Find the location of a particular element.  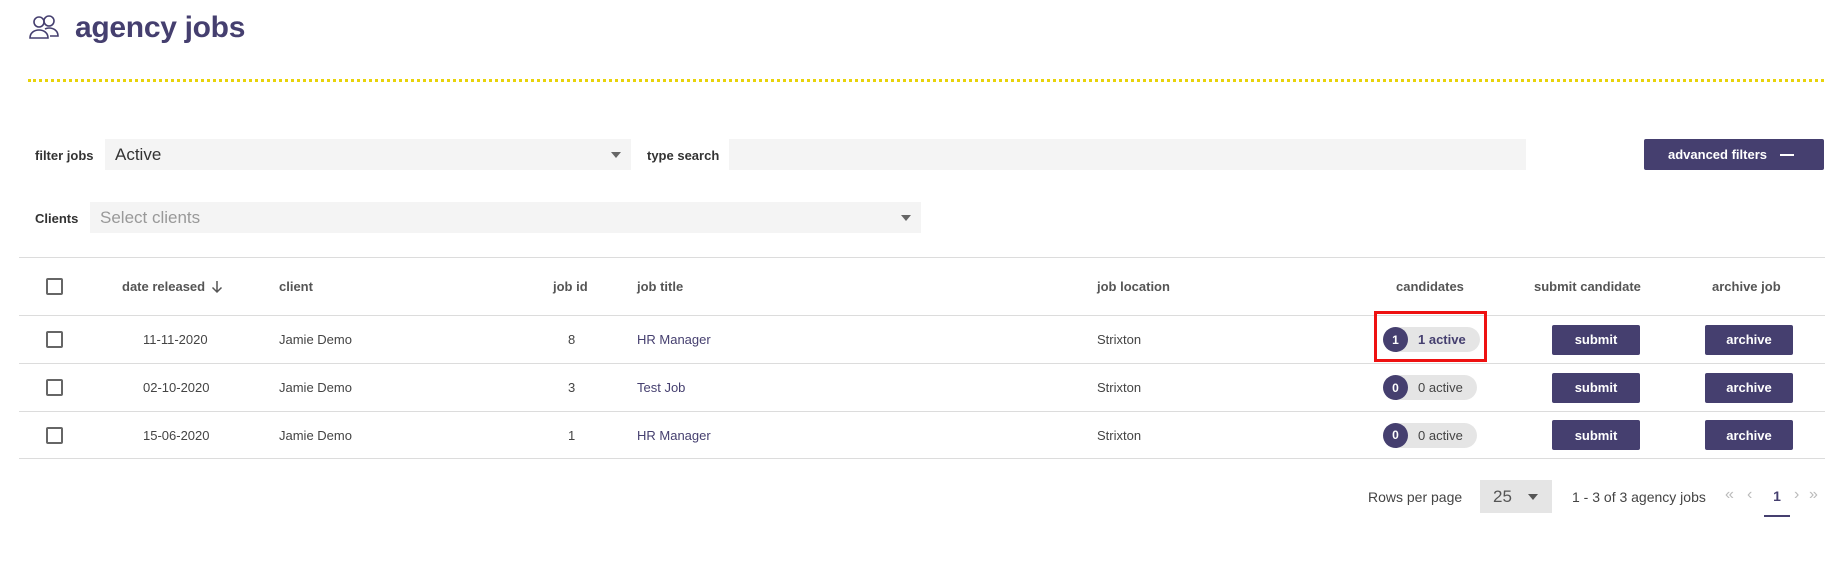

rows-per-page-select: 25 is located at coordinates (1516, 496).